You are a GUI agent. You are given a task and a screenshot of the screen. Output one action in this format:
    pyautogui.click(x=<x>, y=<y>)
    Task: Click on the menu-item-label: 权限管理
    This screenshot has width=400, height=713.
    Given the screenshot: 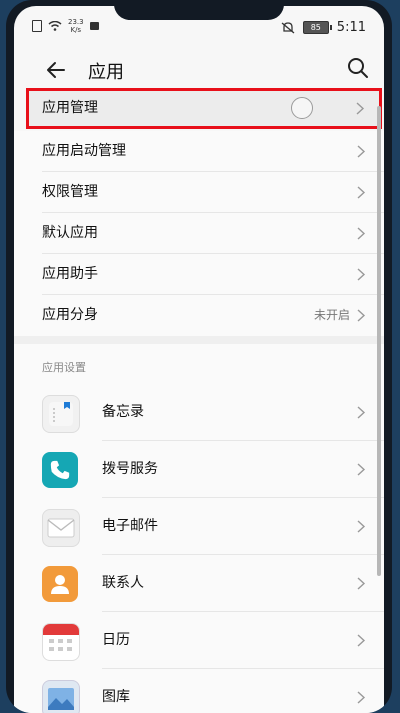 What is the action you would take?
    pyautogui.click(x=70, y=192)
    